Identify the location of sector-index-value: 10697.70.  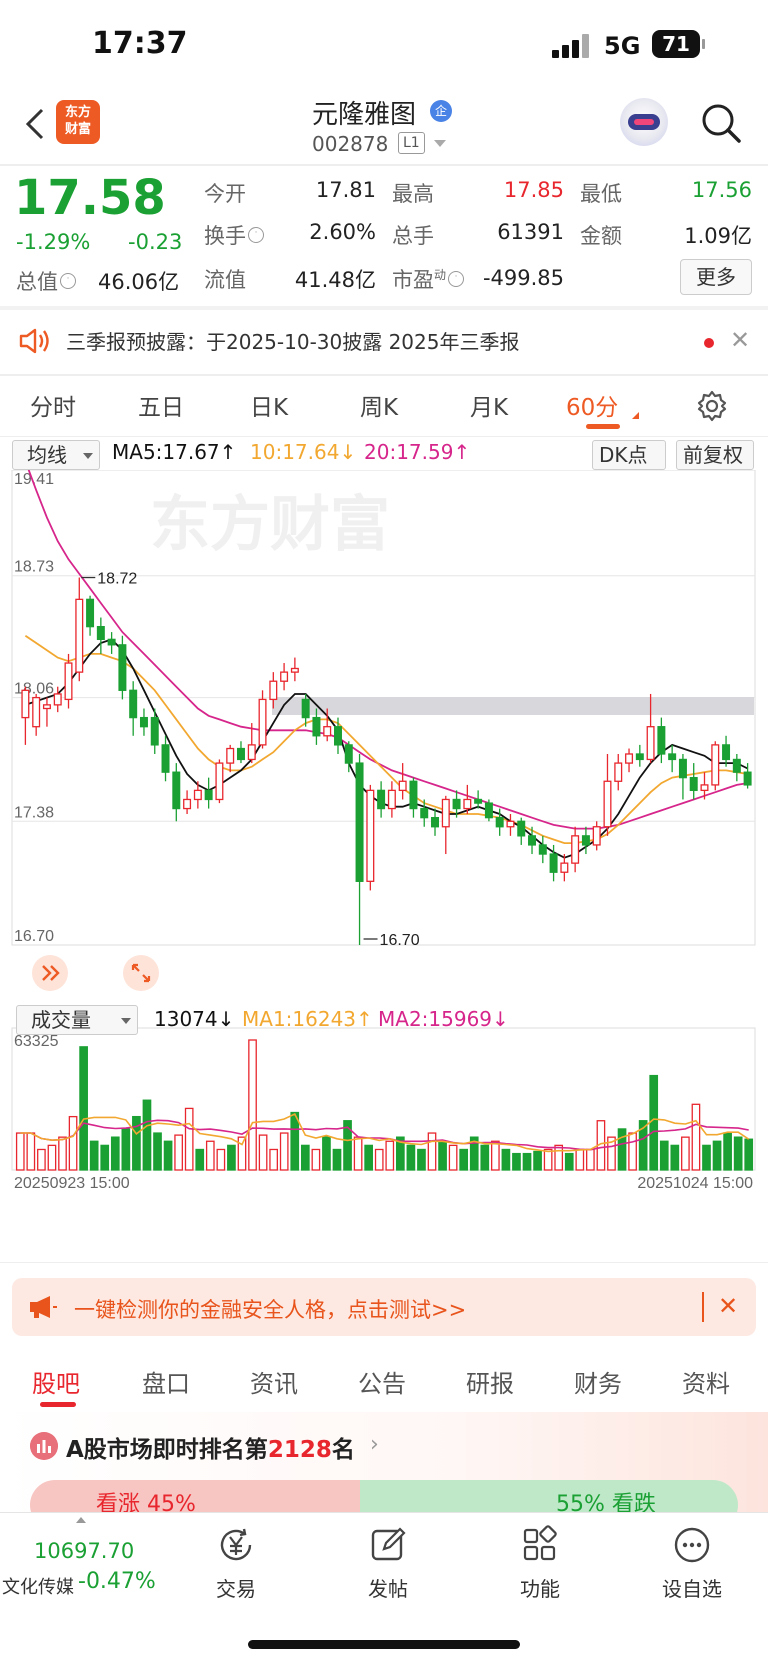
(84, 1551).